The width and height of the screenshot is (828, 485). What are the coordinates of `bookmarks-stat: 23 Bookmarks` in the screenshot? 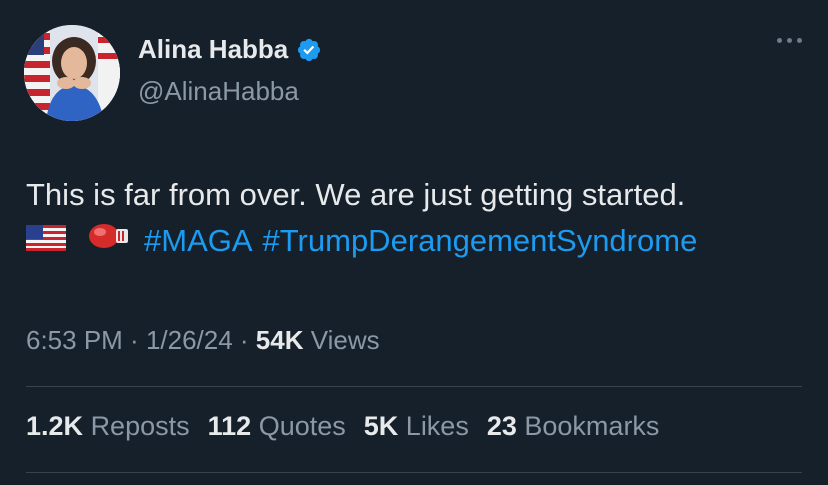 It's located at (573, 426).